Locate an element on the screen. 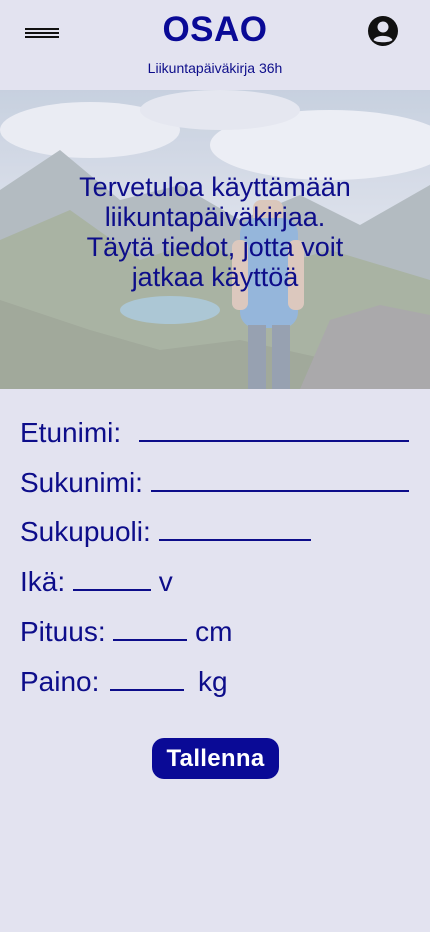  app-title: OSAO is located at coordinates (215, 29).